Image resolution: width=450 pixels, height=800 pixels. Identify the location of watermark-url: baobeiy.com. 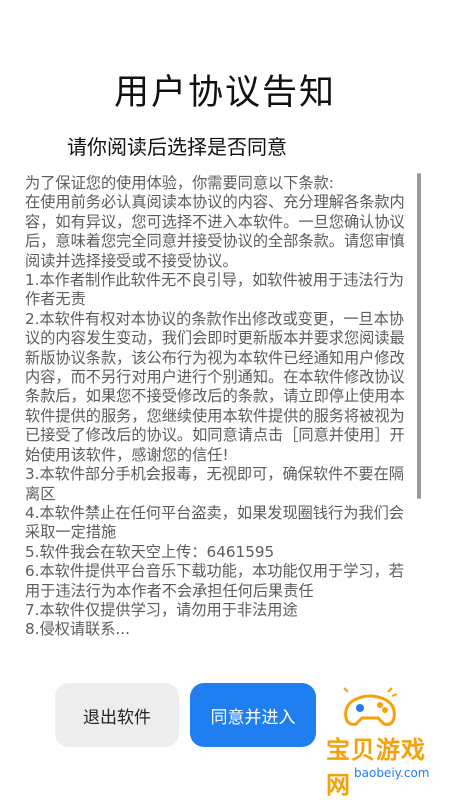
(392, 773).